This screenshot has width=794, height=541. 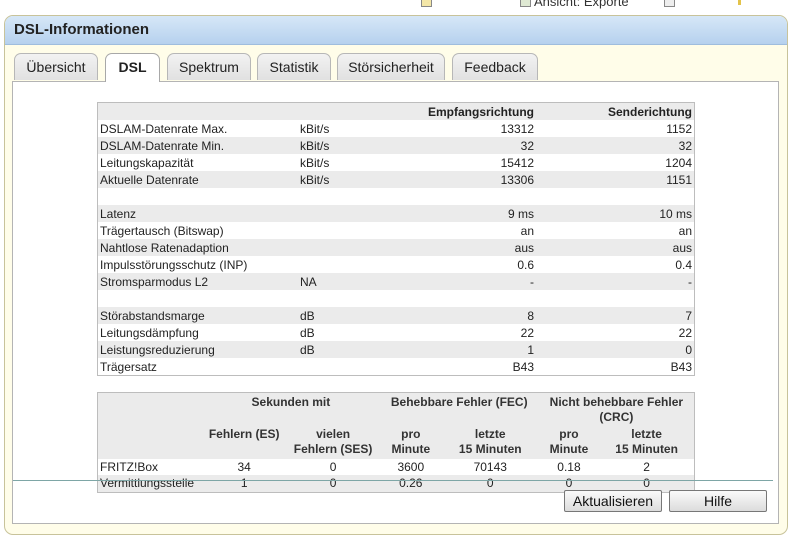 I want to click on table-row: Impulsstörungsschutz (INP) 0.6 0.4, so click(x=396, y=264).